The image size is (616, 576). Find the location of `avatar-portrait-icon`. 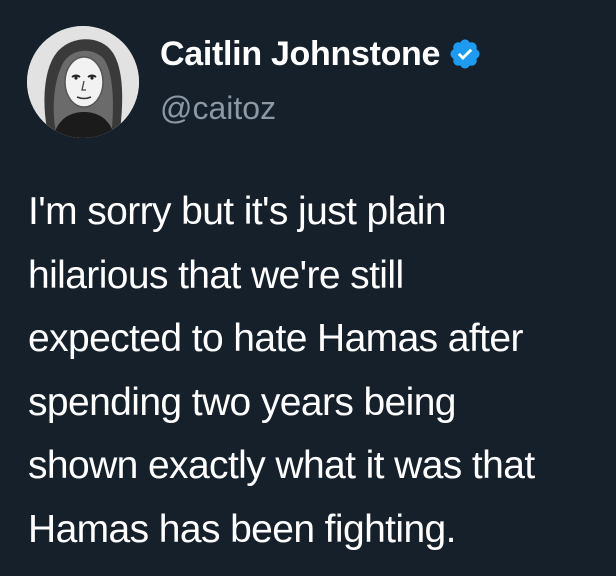

avatar-portrait-icon is located at coordinates (83, 82).